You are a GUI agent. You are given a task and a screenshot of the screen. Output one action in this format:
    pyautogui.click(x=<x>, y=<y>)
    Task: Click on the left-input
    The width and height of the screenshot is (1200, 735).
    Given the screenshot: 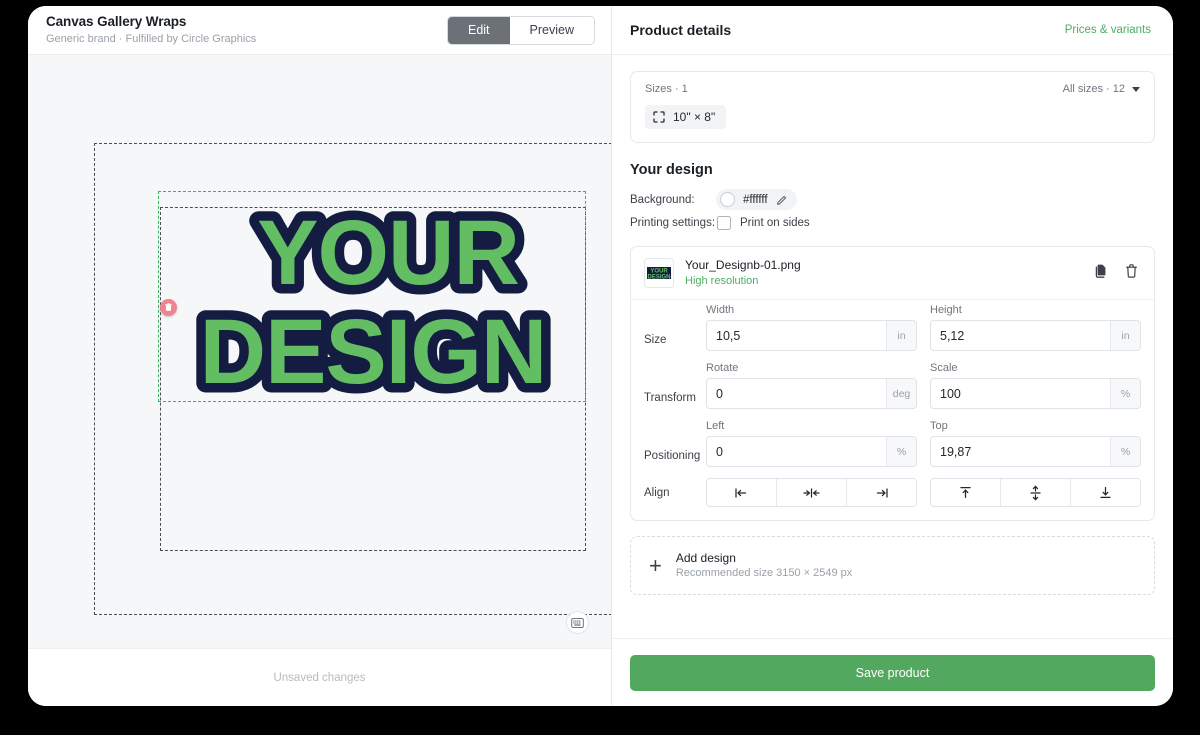 What is the action you would take?
    pyautogui.click(x=796, y=451)
    